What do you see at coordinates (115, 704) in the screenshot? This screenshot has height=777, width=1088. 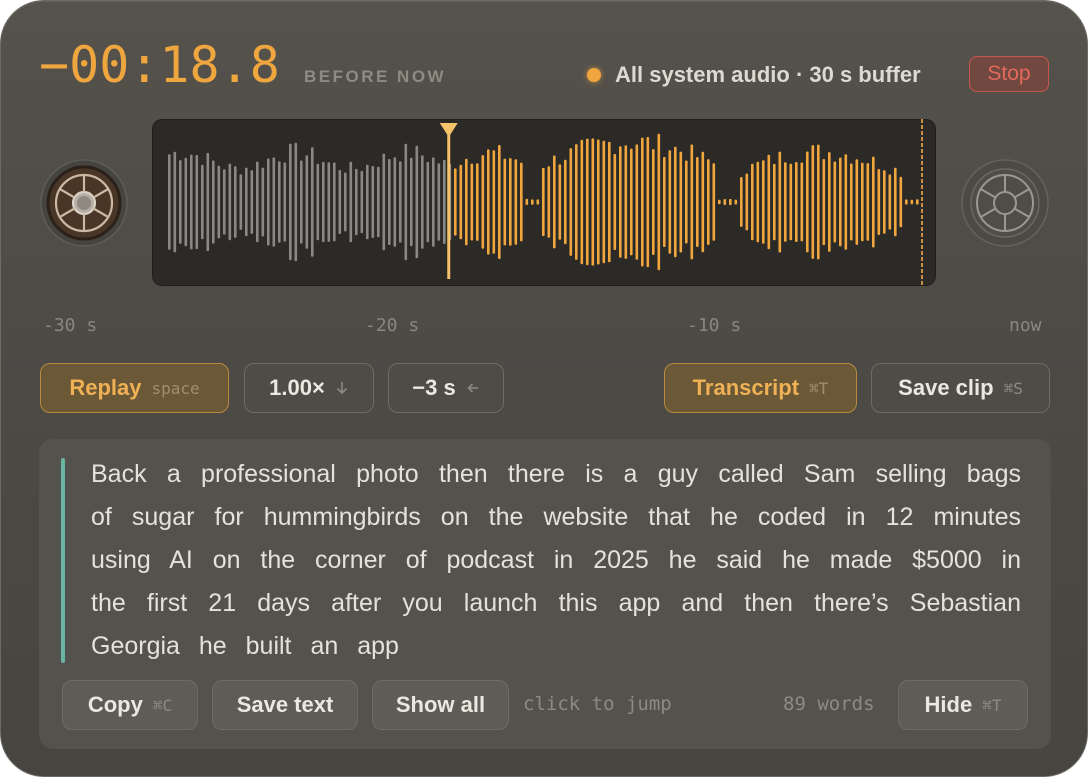 I see `copy-label: Copy` at bounding box center [115, 704].